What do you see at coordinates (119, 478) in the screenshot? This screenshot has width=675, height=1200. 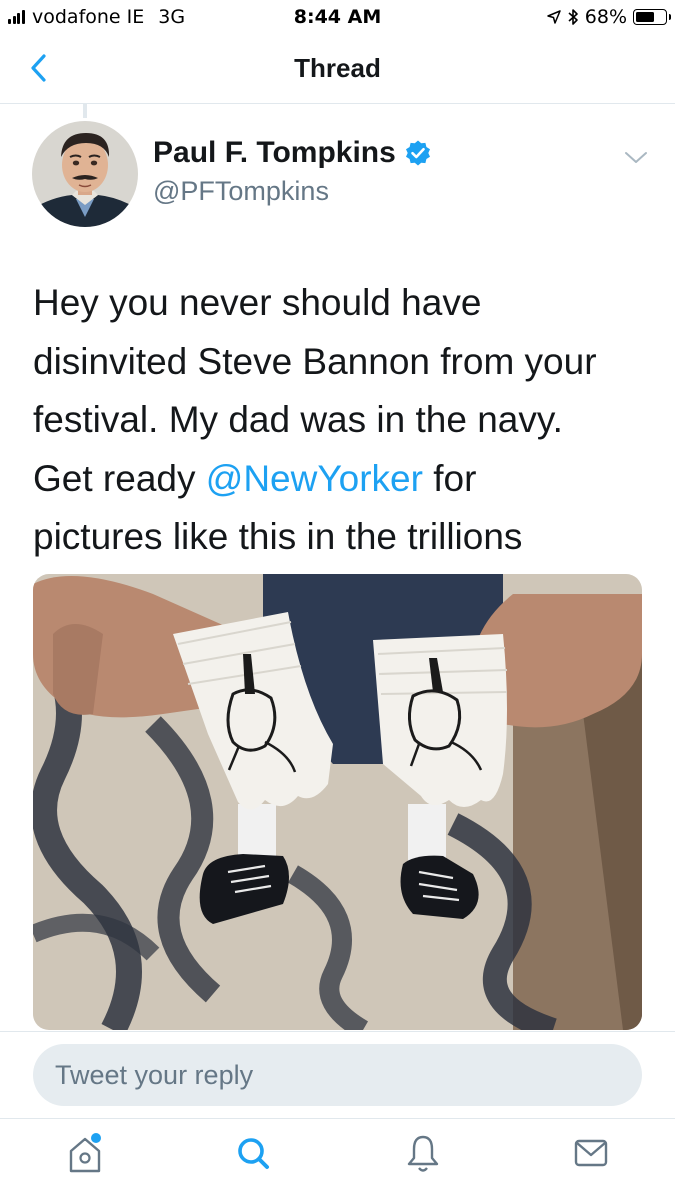 I see `tweet-text-segment: Get ready` at bounding box center [119, 478].